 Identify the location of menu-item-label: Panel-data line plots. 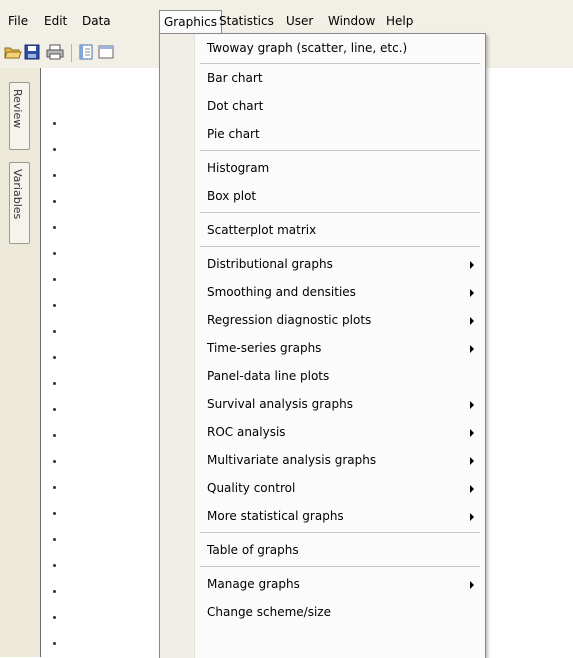
(268, 376).